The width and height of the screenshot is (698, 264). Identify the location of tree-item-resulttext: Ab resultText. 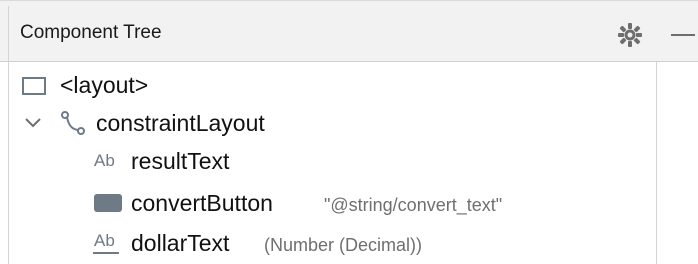
(332, 160).